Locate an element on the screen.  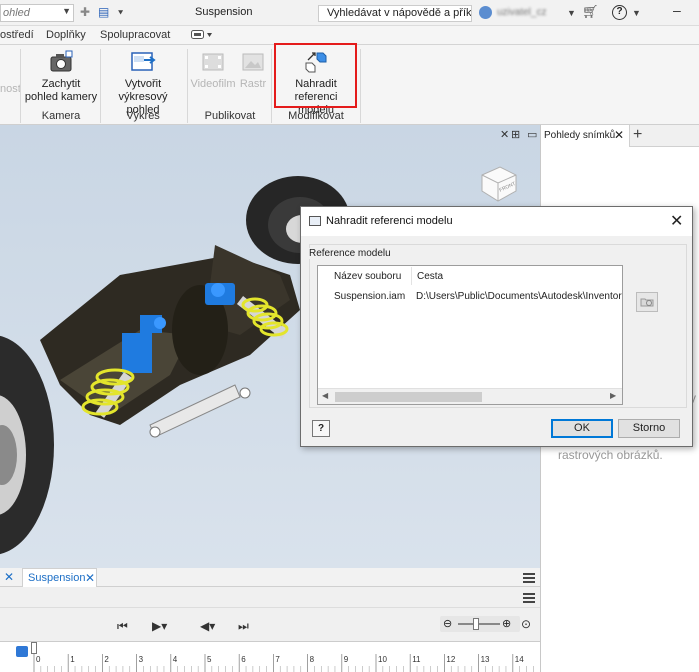
video-label: Videofilm is located at coordinates (213, 84).